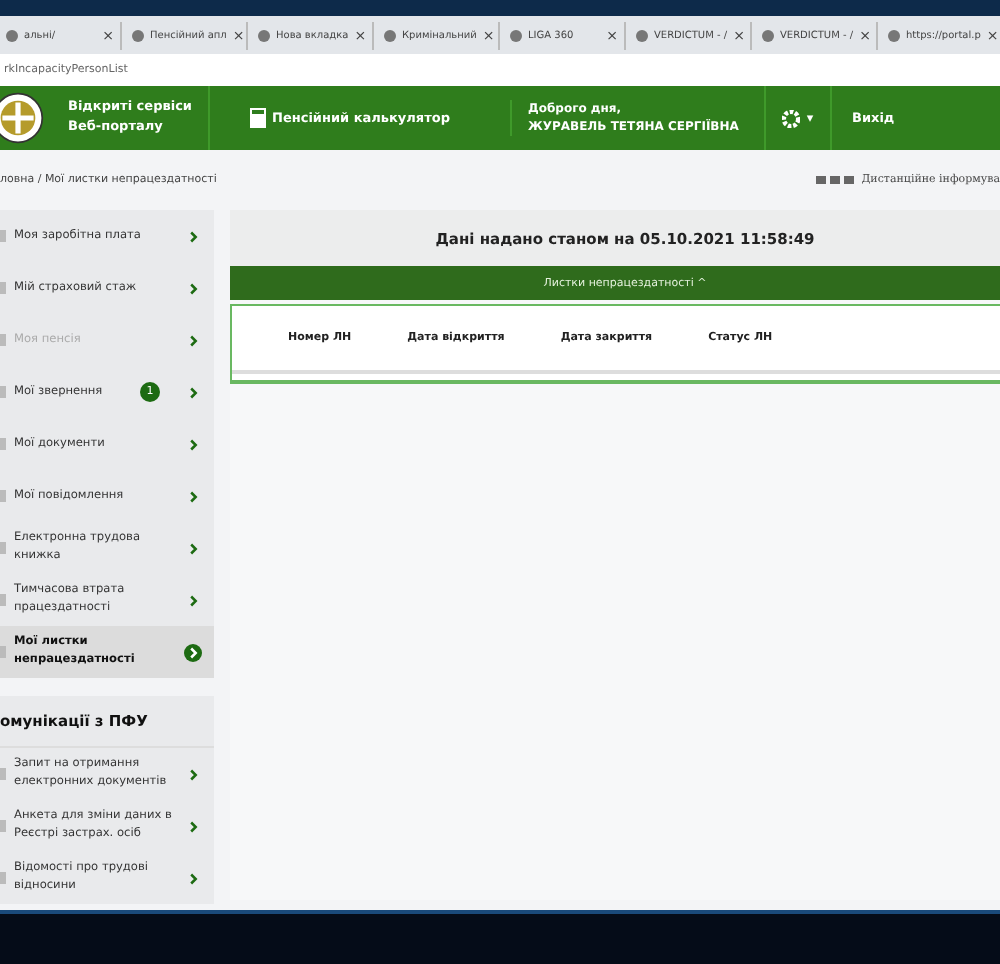 Image resolution: width=1000 pixels, height=964 pixels. I want to click on calculator-icon, so click(258, 118).